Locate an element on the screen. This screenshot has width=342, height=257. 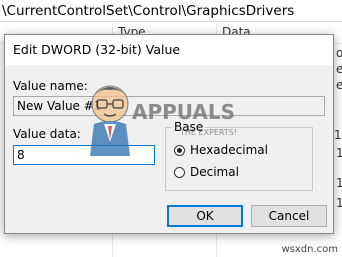
radio-unchecked-icon is located at coordinates (179, 172).